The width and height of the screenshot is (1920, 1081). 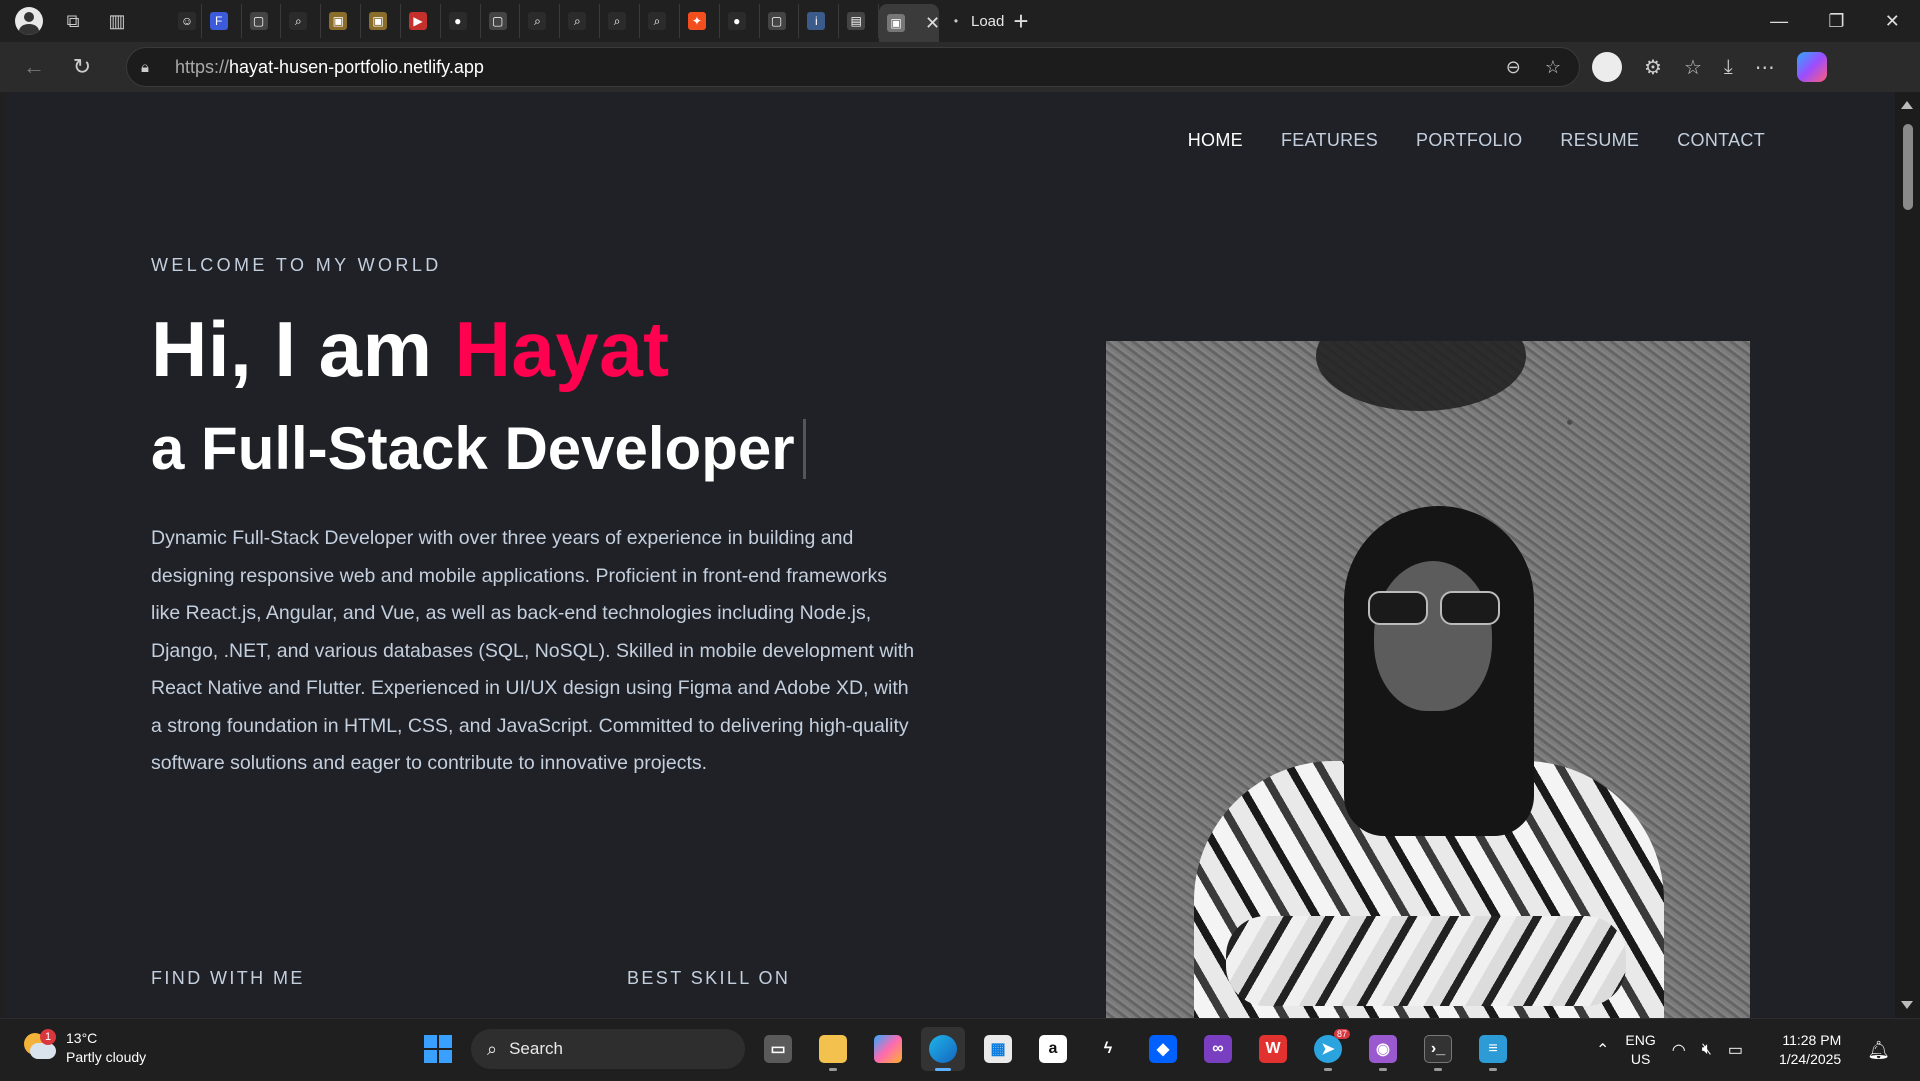 What do you see at coordinates (1721, 140) in the screenshot?
I see `nav-link-contact: CONTACT` at bounding box center [1721, 140].